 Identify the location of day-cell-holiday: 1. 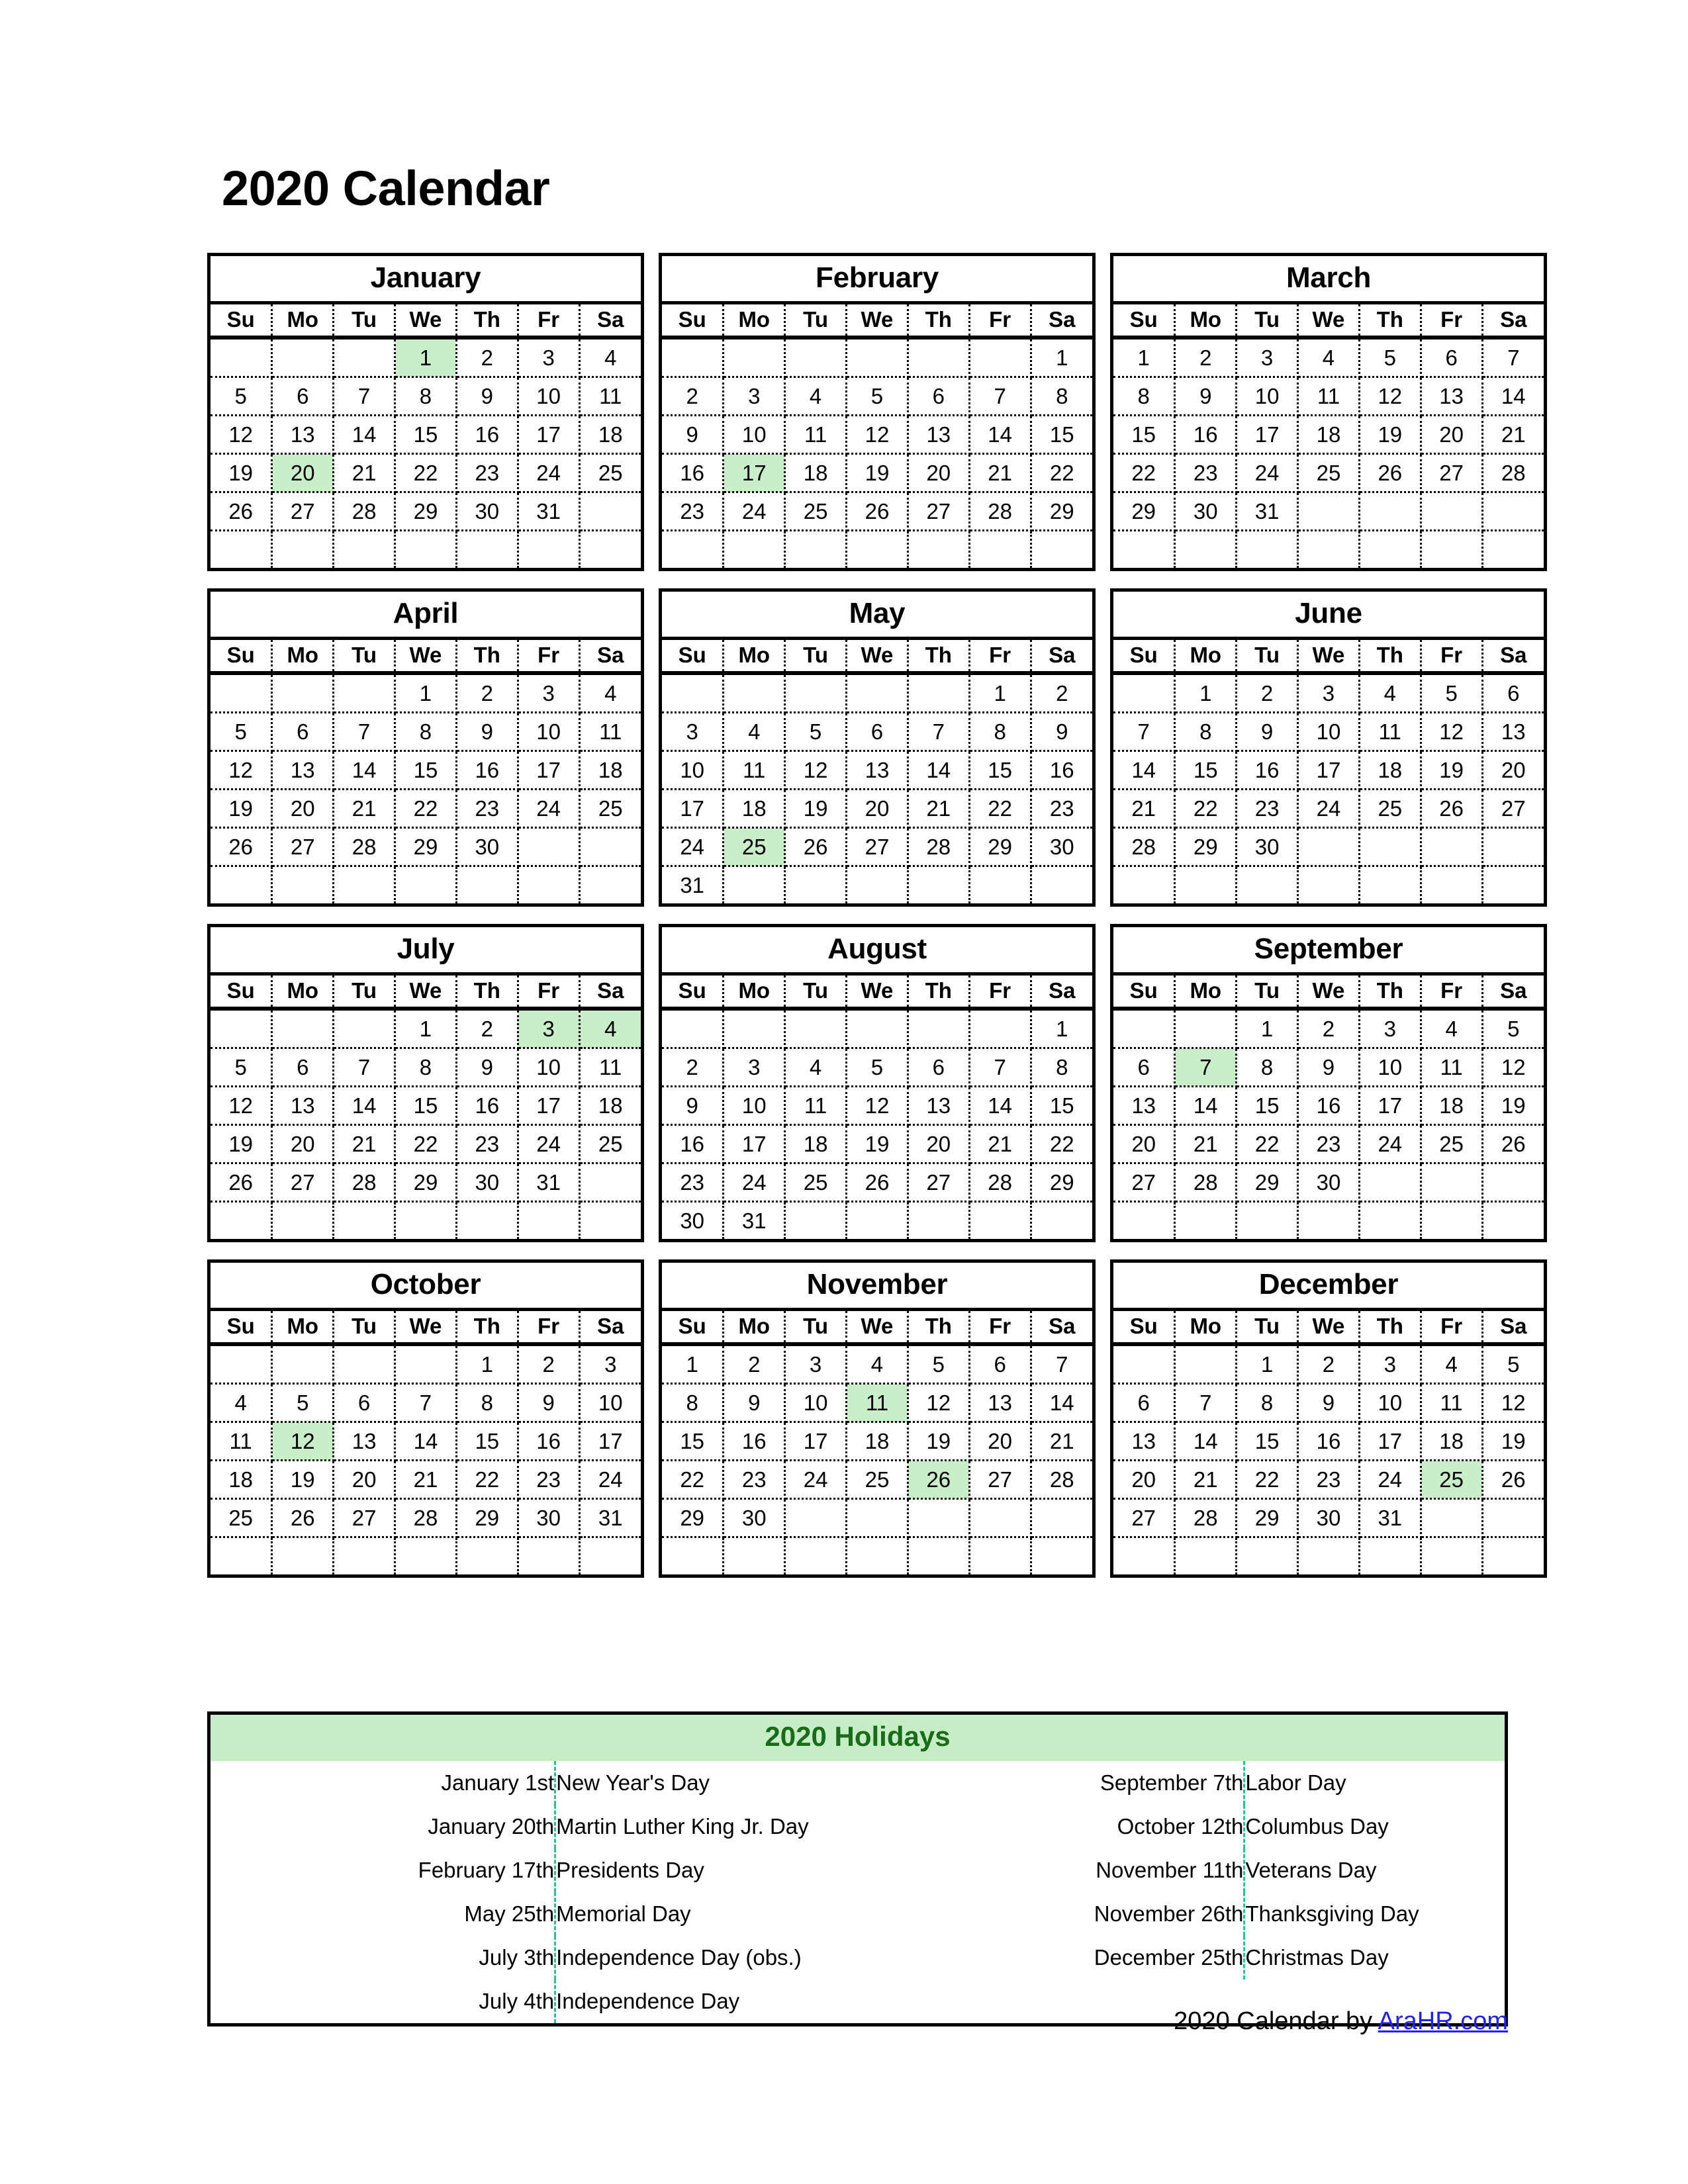
(426, 358).